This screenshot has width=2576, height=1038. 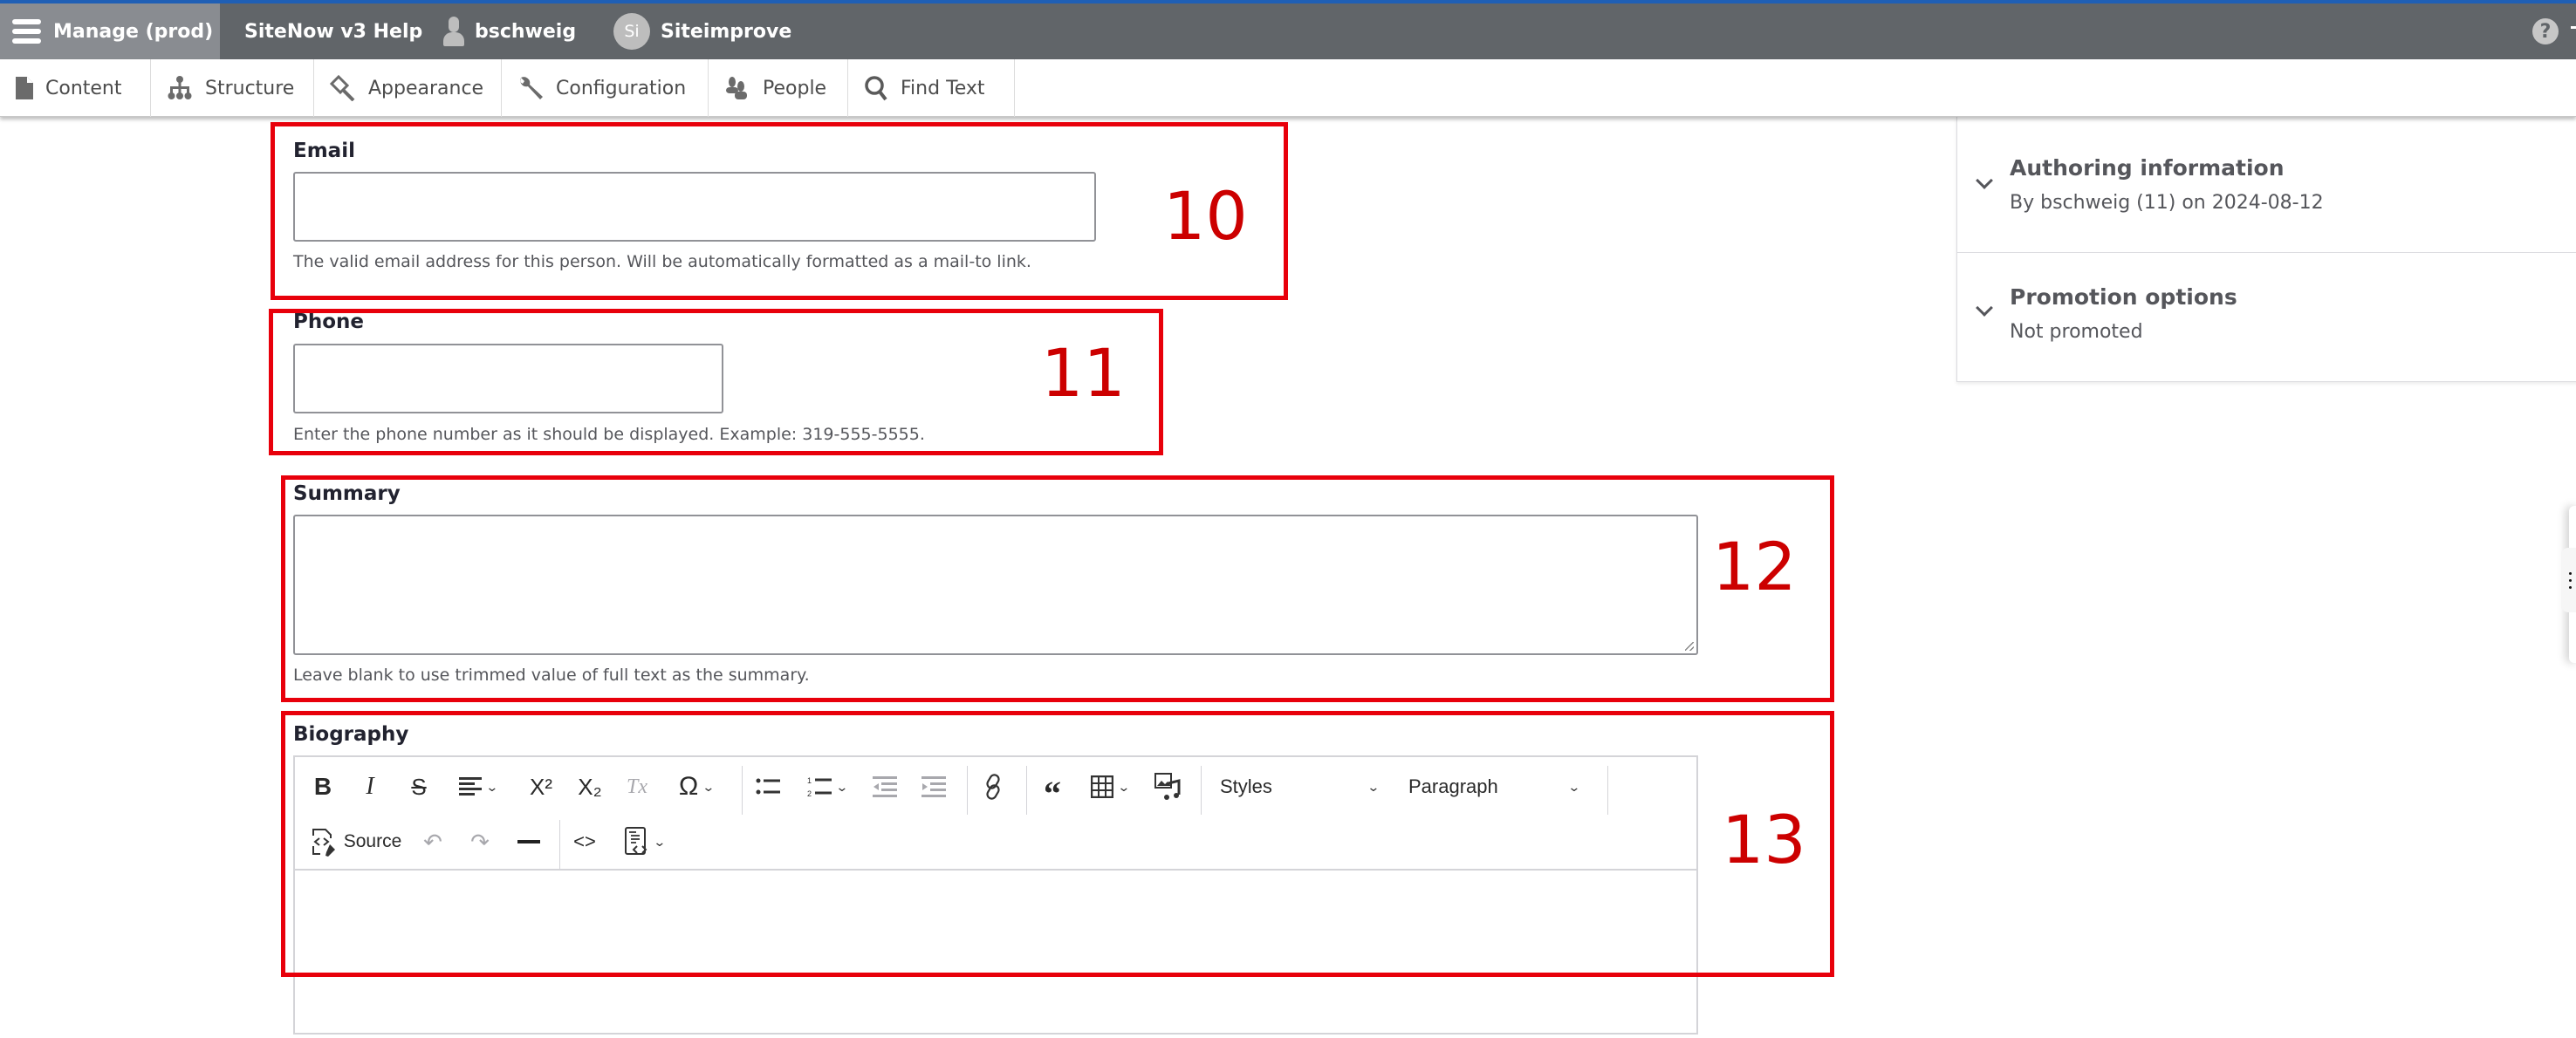 I want to click on source-icon, so click(x=323, y=843).